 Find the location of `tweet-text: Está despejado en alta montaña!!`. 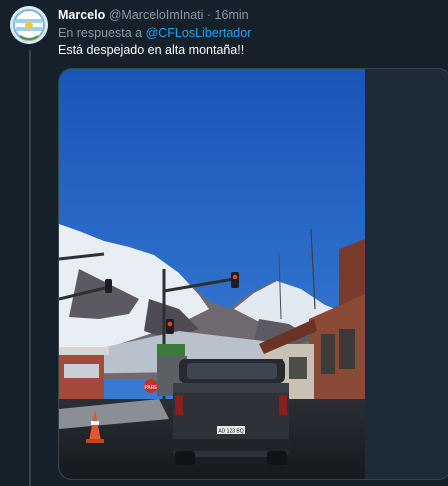

tweet-text: Está despejado en alta montaña!! is located at coordinates (151, 50).